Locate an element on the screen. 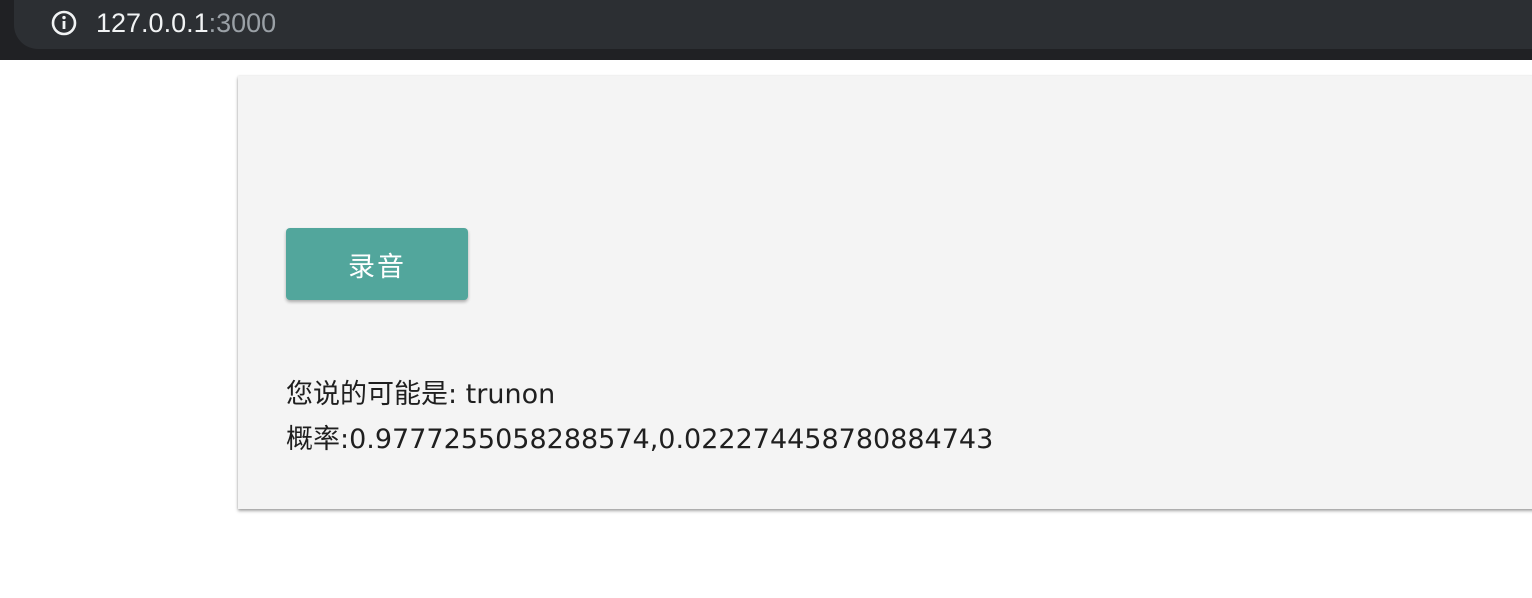 This screenshot has width=1532, height=598. url-port: :3000 is located at coordinates (242, 23).